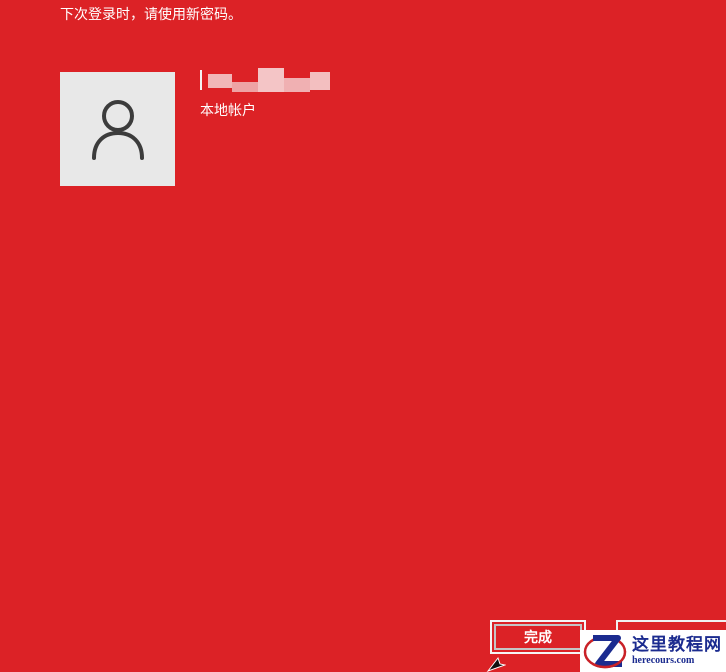  What do you see at coordinates (201, 80) in the screenshot?
I see `username-caret` at bounding box center [201, 80].